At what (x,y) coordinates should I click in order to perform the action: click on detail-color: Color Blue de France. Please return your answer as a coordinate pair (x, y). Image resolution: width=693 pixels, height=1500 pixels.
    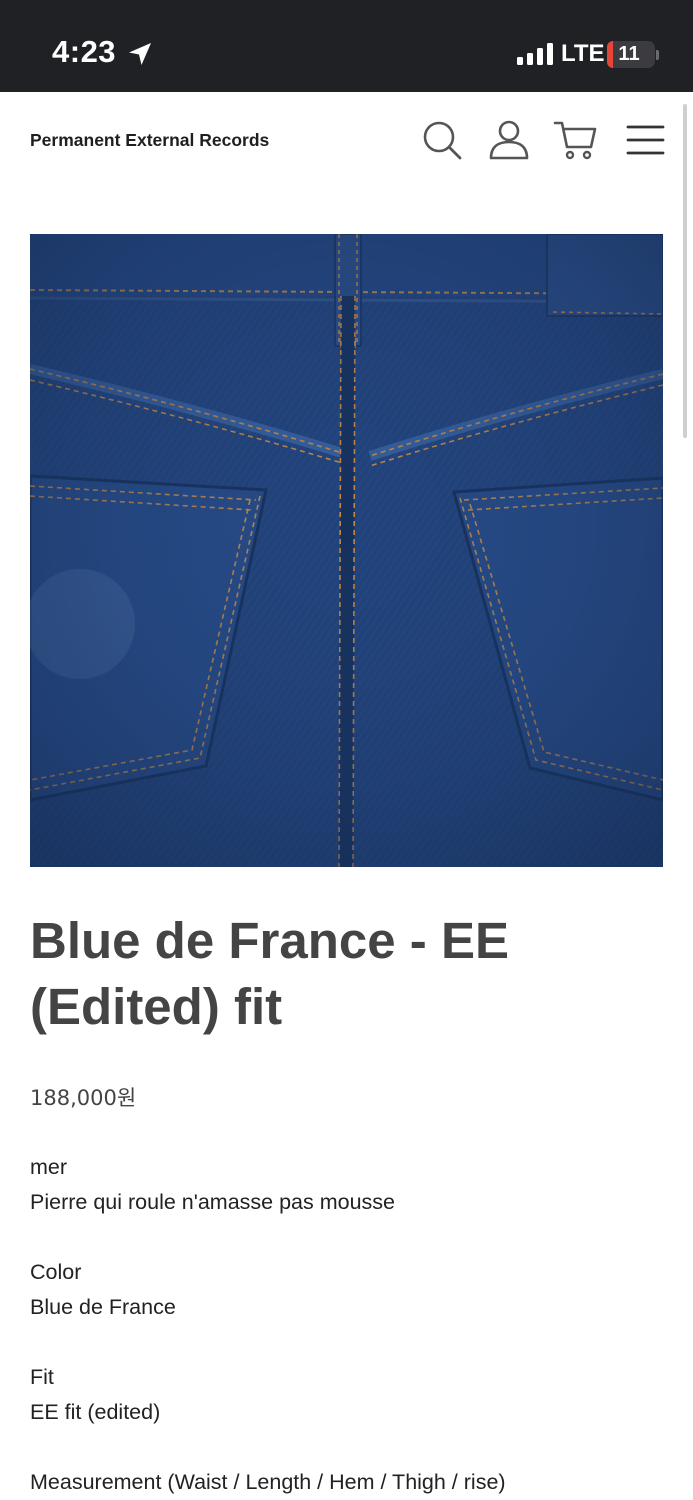
    Looking at the image, I should click on (103, 1290).